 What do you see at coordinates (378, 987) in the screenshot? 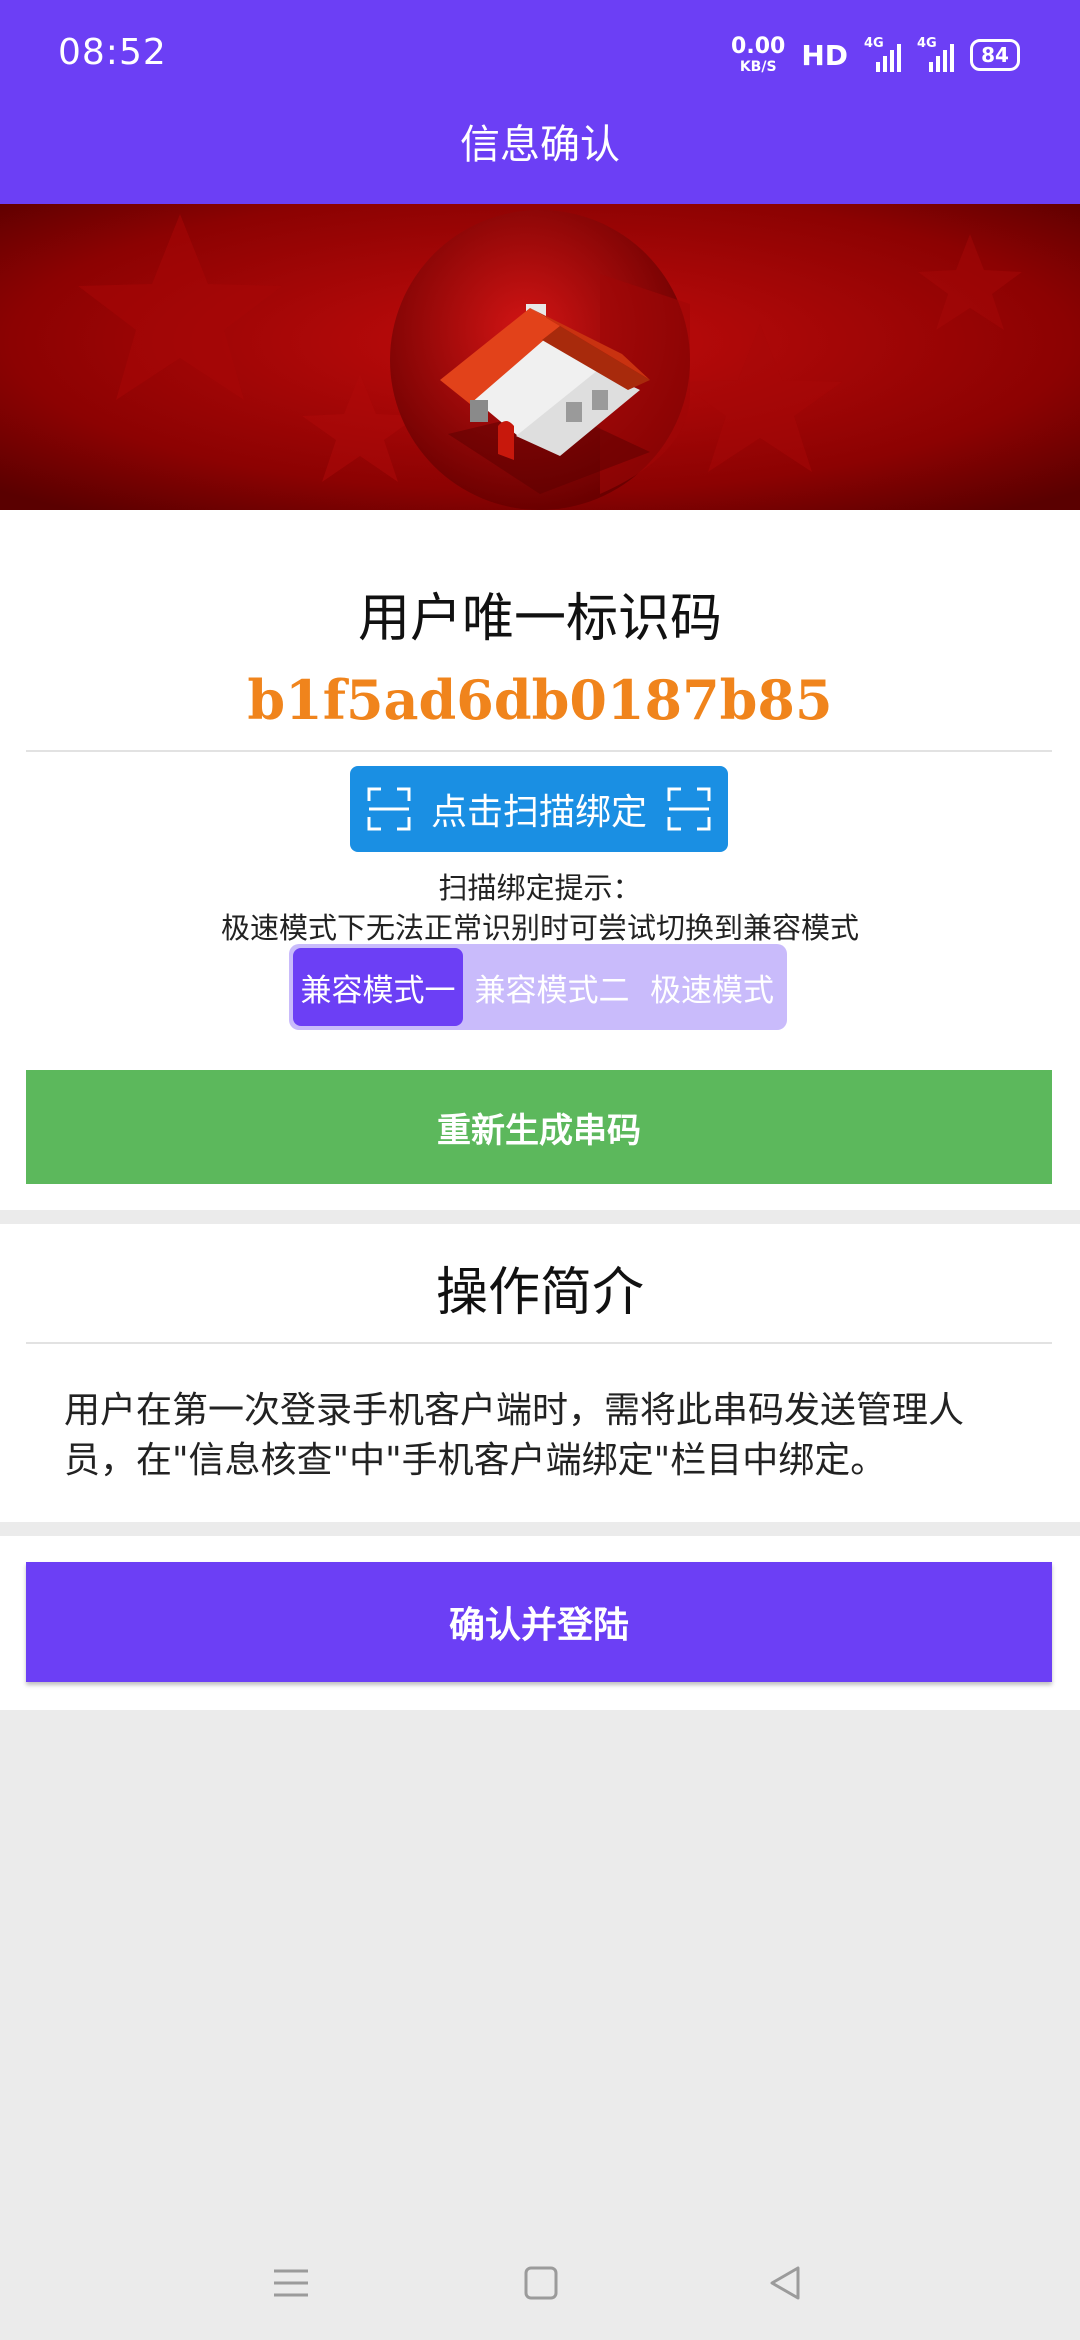
I see `mode-option-compat-1: 兼容模式一` at bounding box center [378, 987].